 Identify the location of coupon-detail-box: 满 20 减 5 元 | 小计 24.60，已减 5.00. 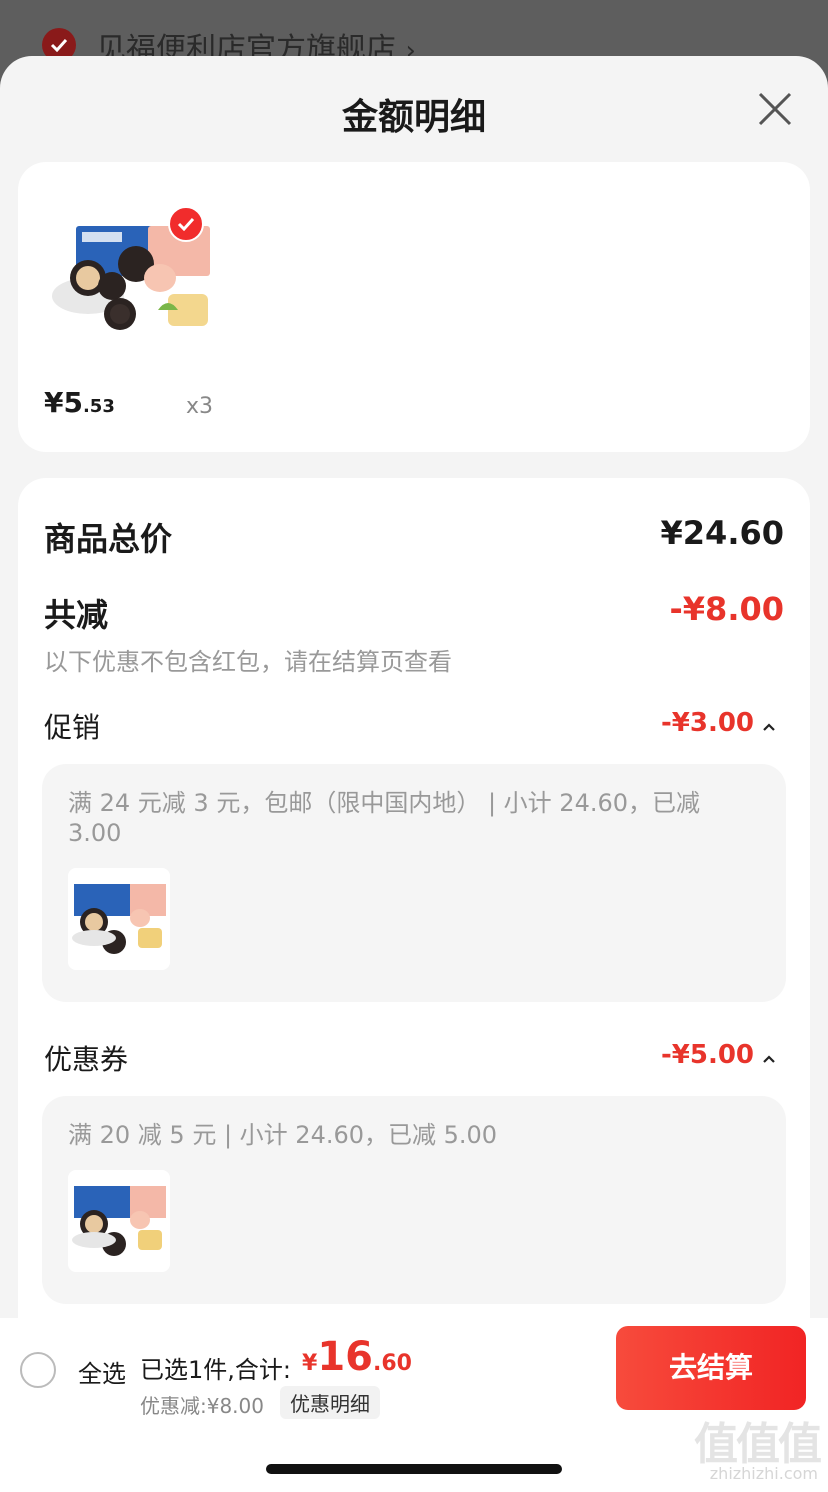
(414, 1200).